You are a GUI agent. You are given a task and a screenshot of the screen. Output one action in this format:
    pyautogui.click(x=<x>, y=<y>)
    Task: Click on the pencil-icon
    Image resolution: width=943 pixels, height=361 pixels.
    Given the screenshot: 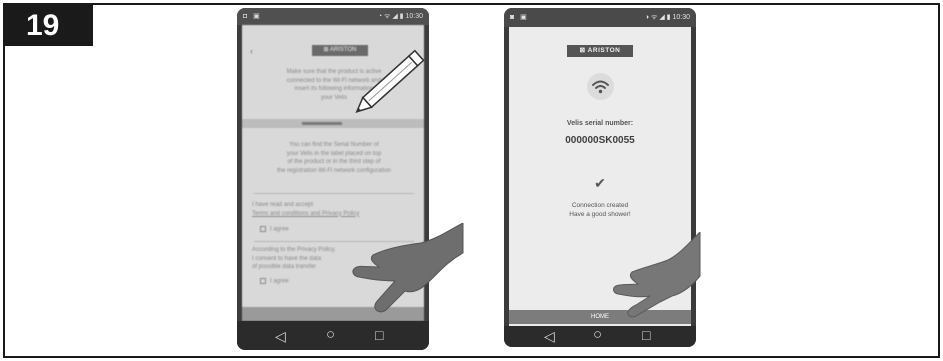 What is the action you would take?
    pyautogui.click(x=390, y=81)
    